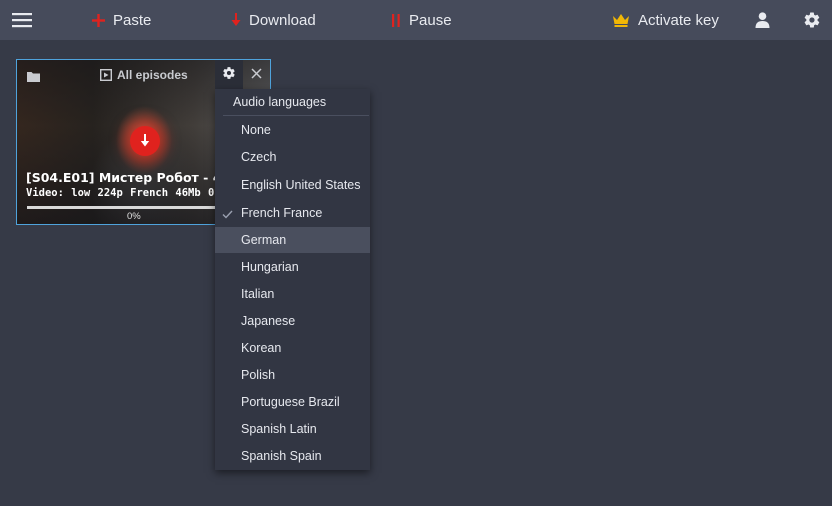 The width and height of the screenshot is (832, 506). What do you see at coordinates (256, 130) in the screenshot?
I see `menu-item-label: None` at bounding box center [256, 130].